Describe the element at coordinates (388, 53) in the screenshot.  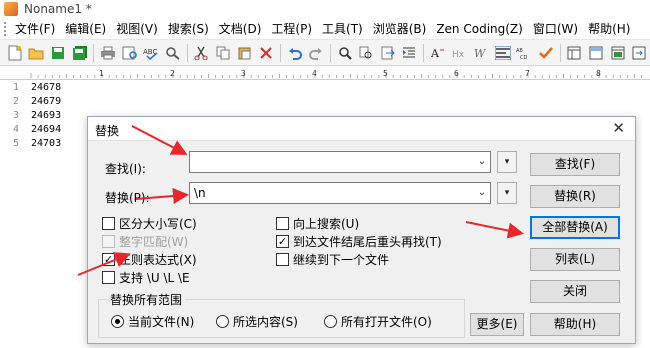
I see `goto-icon` at that location.